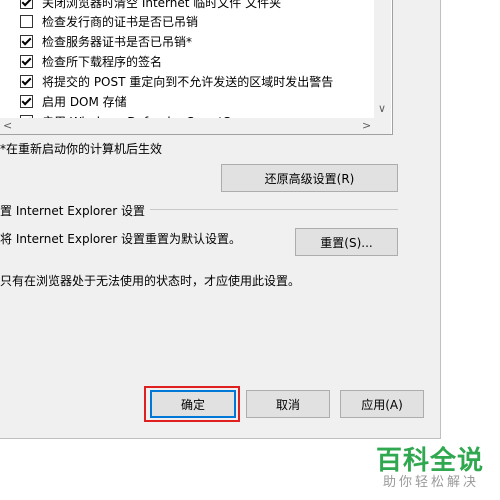  I want to click on scroll-down-icon: ∨, so click(382, 108).